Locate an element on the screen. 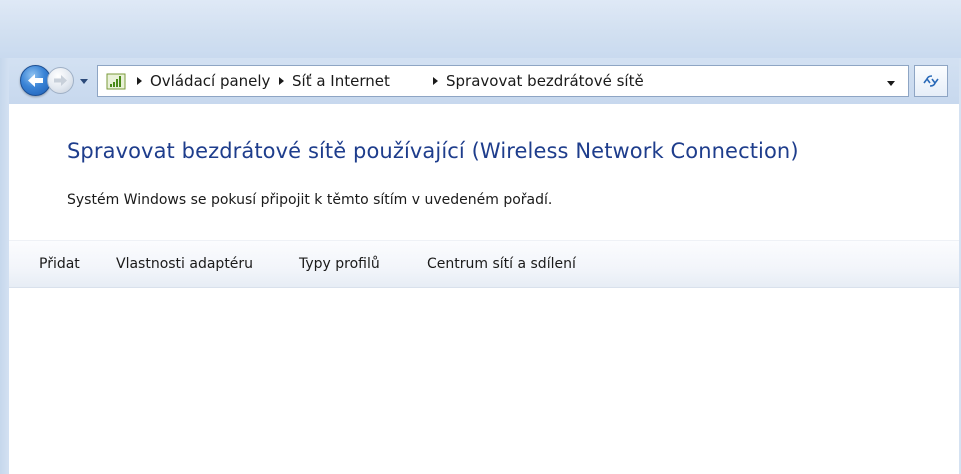 The image size is (961, 474). network-signal-icon is located at coordinates (116, 81).